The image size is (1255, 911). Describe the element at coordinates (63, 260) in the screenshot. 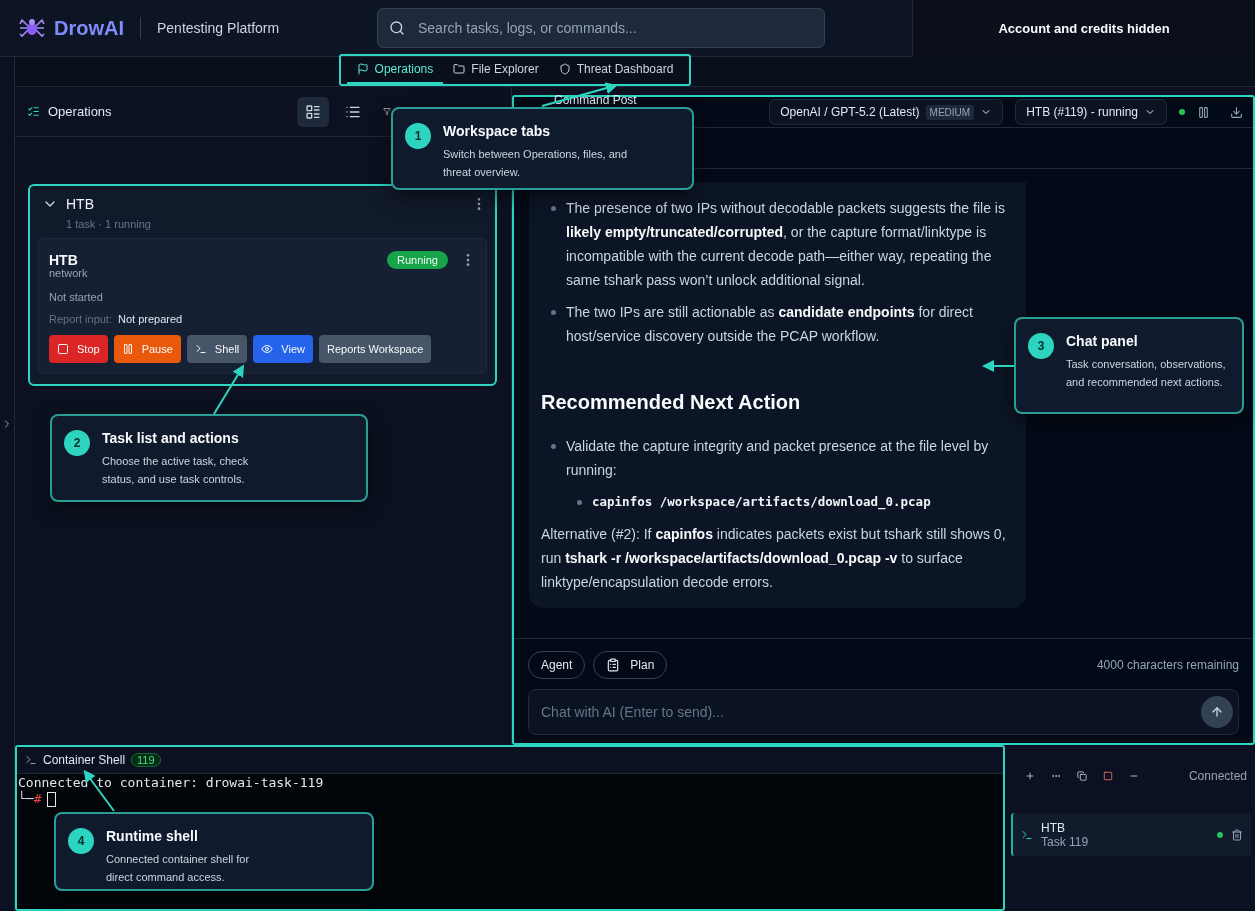

I see `task-name: HTB` at that location.